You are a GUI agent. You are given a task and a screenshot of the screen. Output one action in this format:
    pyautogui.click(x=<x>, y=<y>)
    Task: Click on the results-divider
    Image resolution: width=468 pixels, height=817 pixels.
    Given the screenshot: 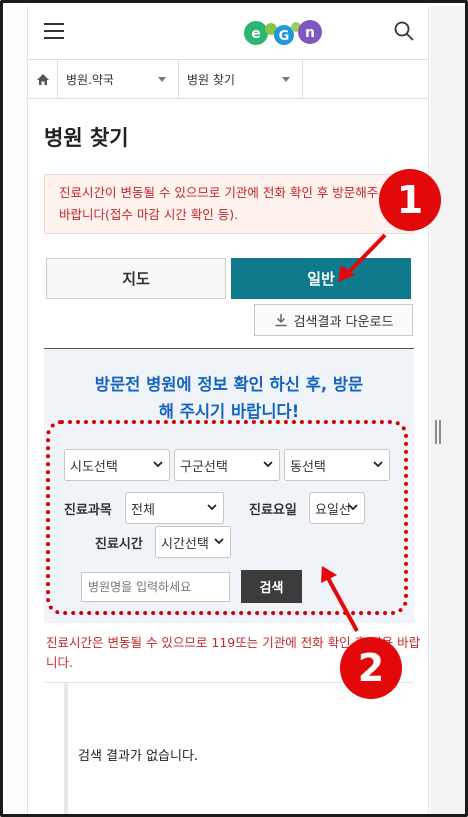 What is the action you would take?
    pyautogui.click(x=66, y=748)
    